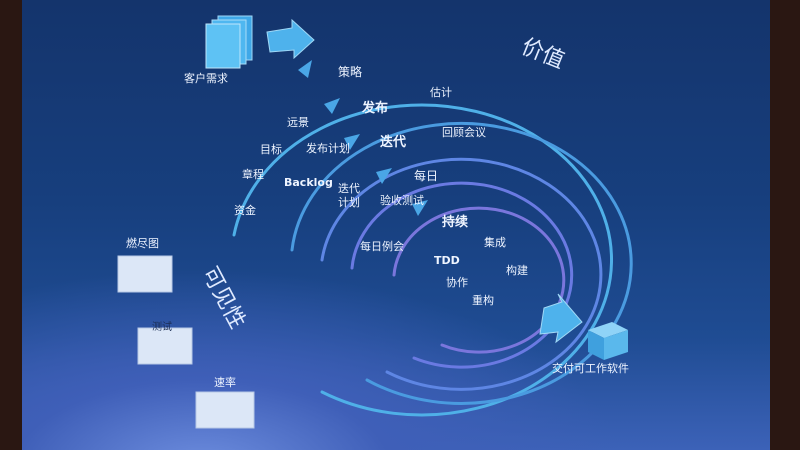  Describe the element at coordinates (479, 280) in the screenshot. I see `ring-continuous` at that location.